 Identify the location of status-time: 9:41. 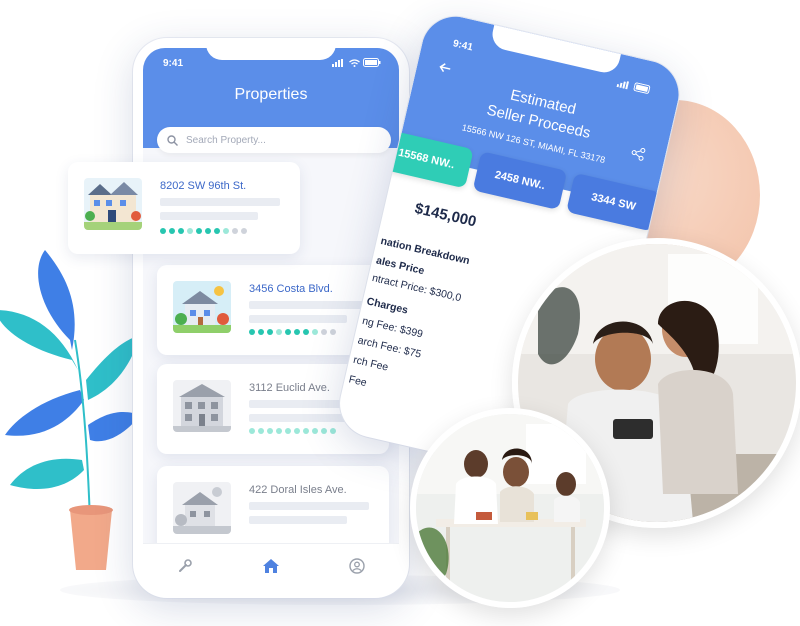
(173, 63).